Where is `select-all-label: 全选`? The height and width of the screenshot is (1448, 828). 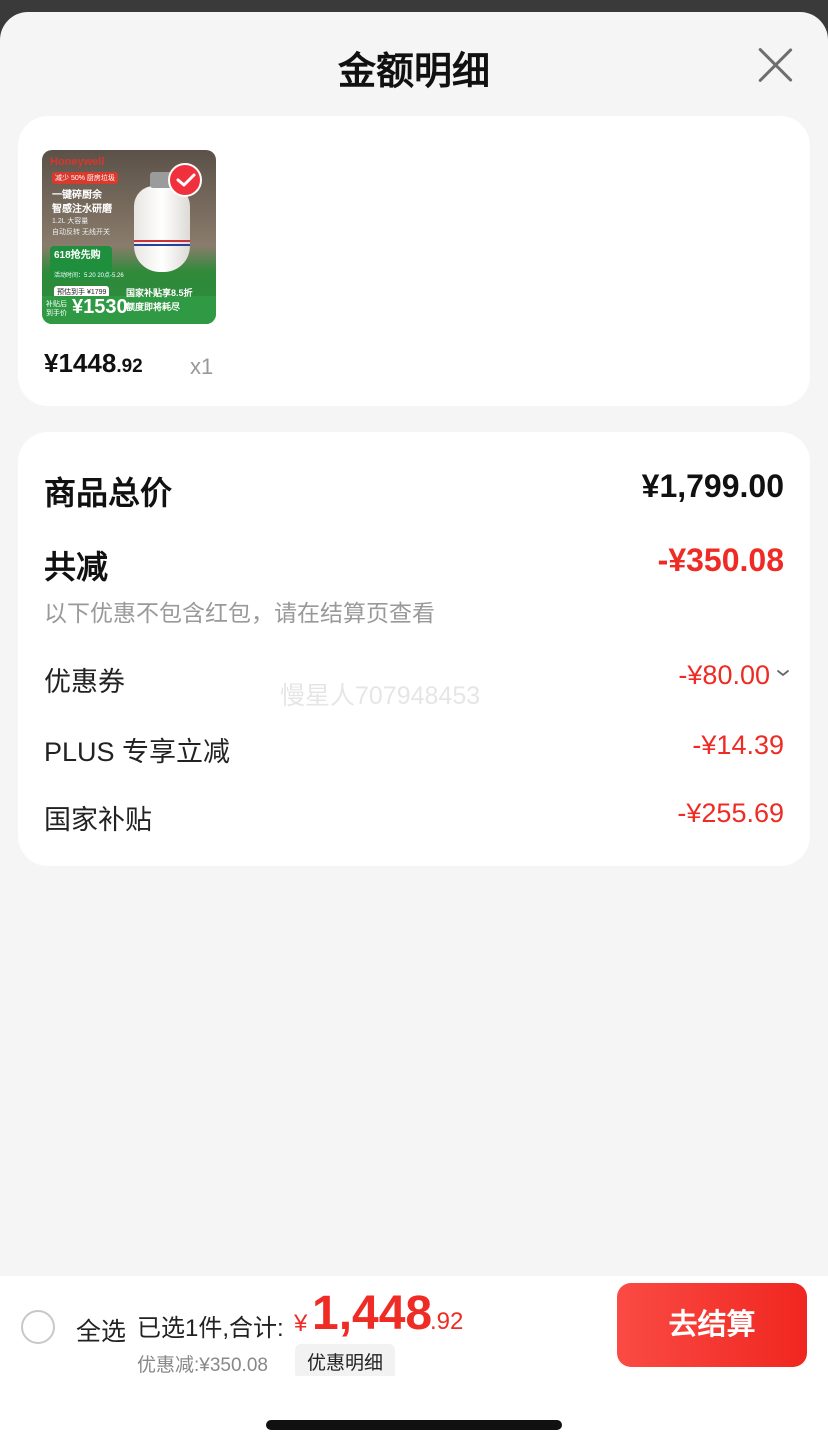 select-all-label: 全选 is located at coordinates (101, 1330).